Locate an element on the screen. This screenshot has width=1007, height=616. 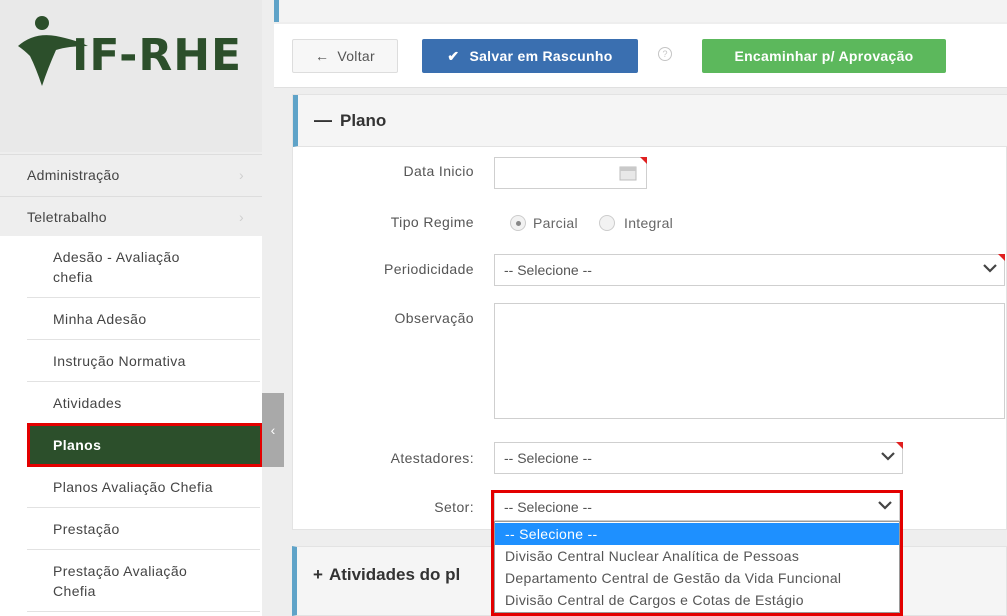
radio-parcial is located at coordinates (518, 223).